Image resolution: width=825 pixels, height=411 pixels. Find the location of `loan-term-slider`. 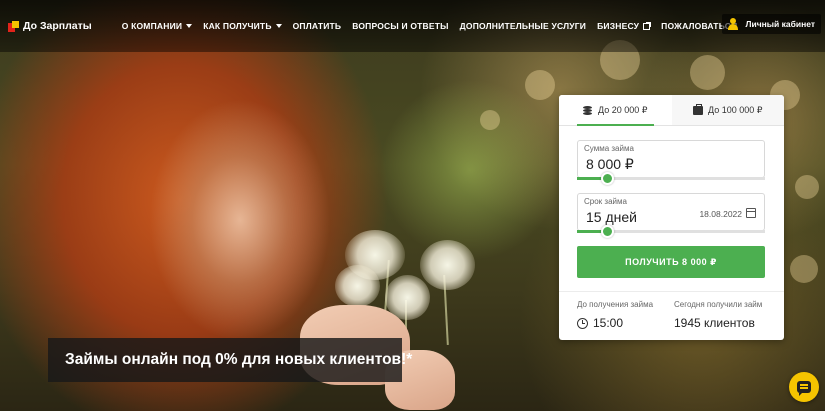

loan-term-slider is located at coordinates (671, 231).